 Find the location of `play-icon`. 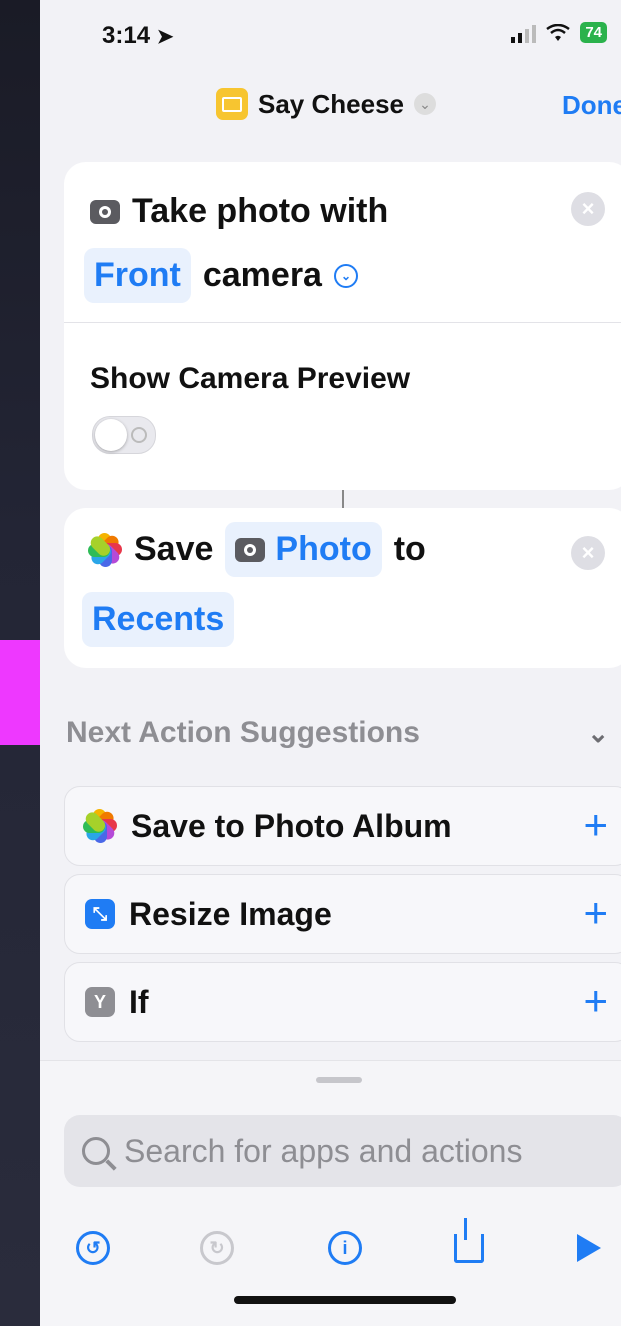

play-icon is located at coordinates (589, 1248).